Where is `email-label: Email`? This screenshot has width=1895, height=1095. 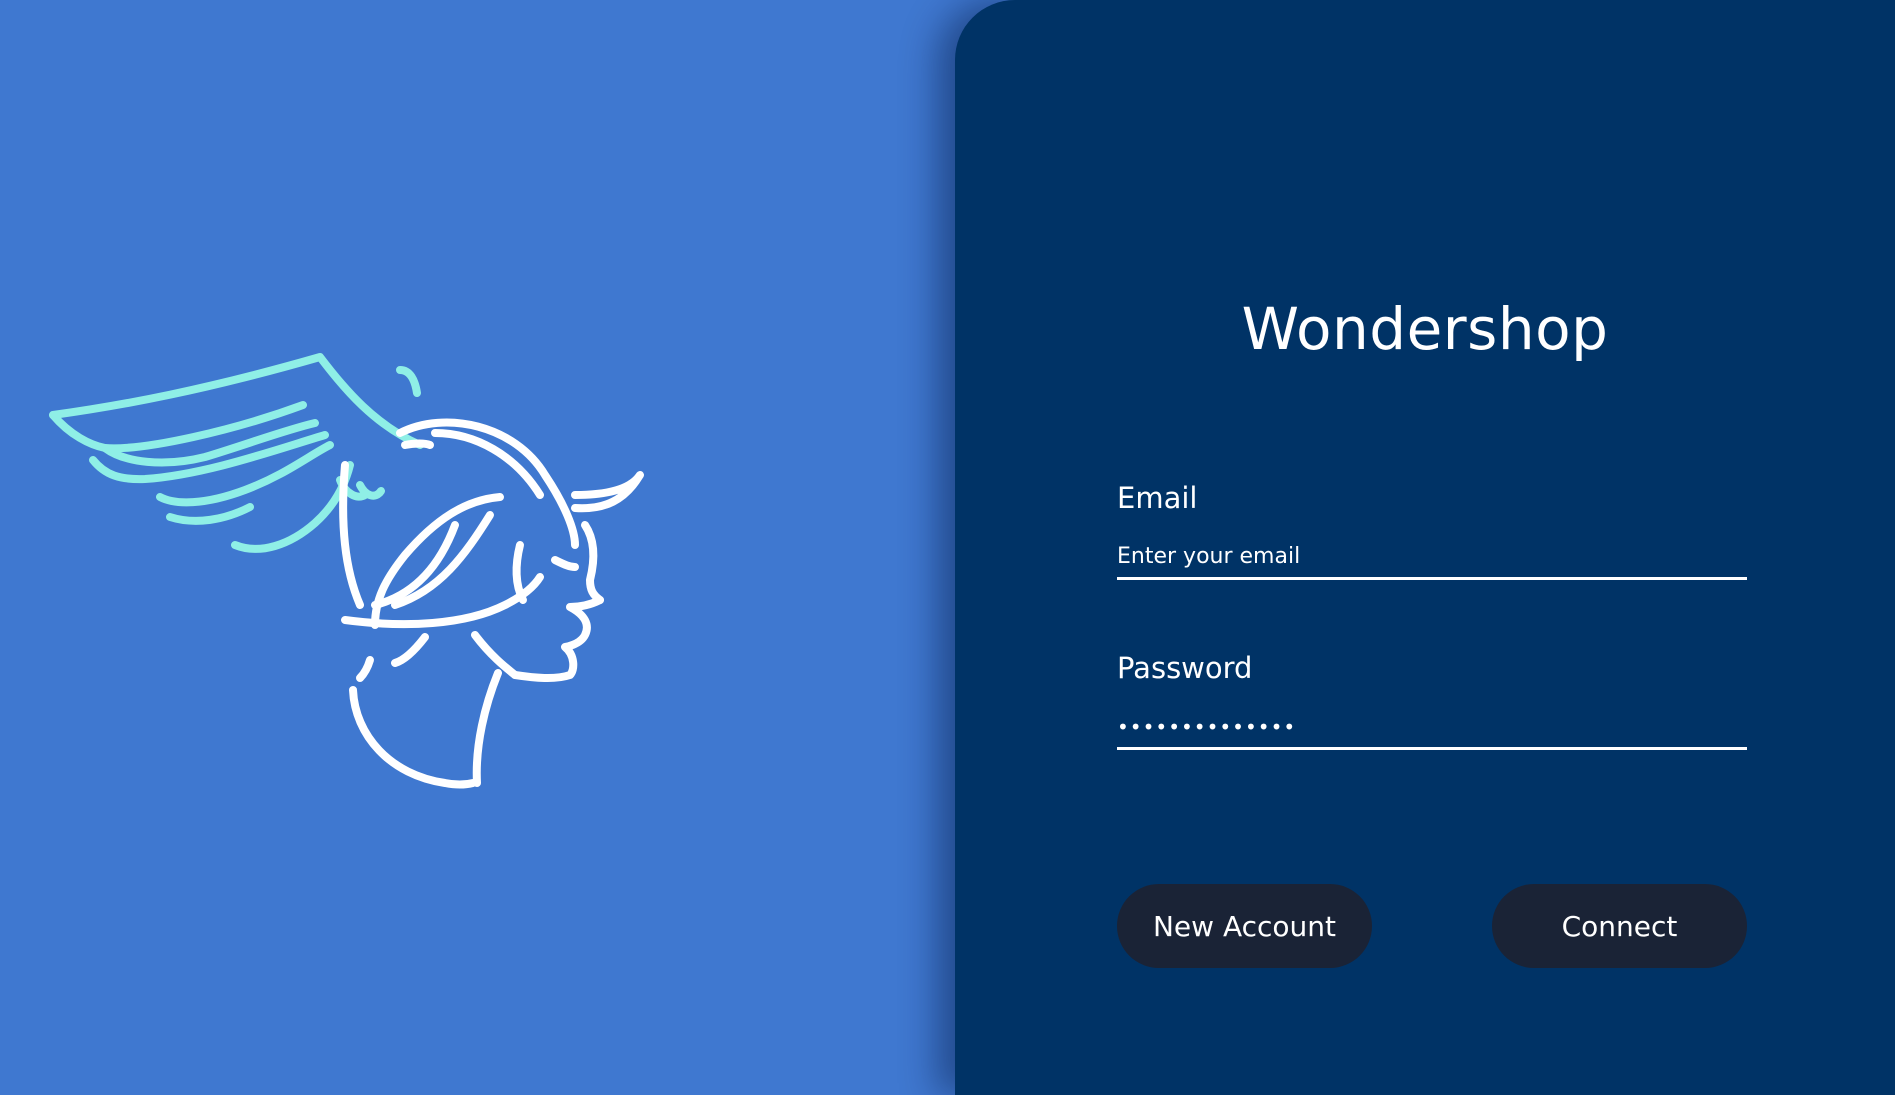
email-label: Email is located at coordinates (1157, 498).